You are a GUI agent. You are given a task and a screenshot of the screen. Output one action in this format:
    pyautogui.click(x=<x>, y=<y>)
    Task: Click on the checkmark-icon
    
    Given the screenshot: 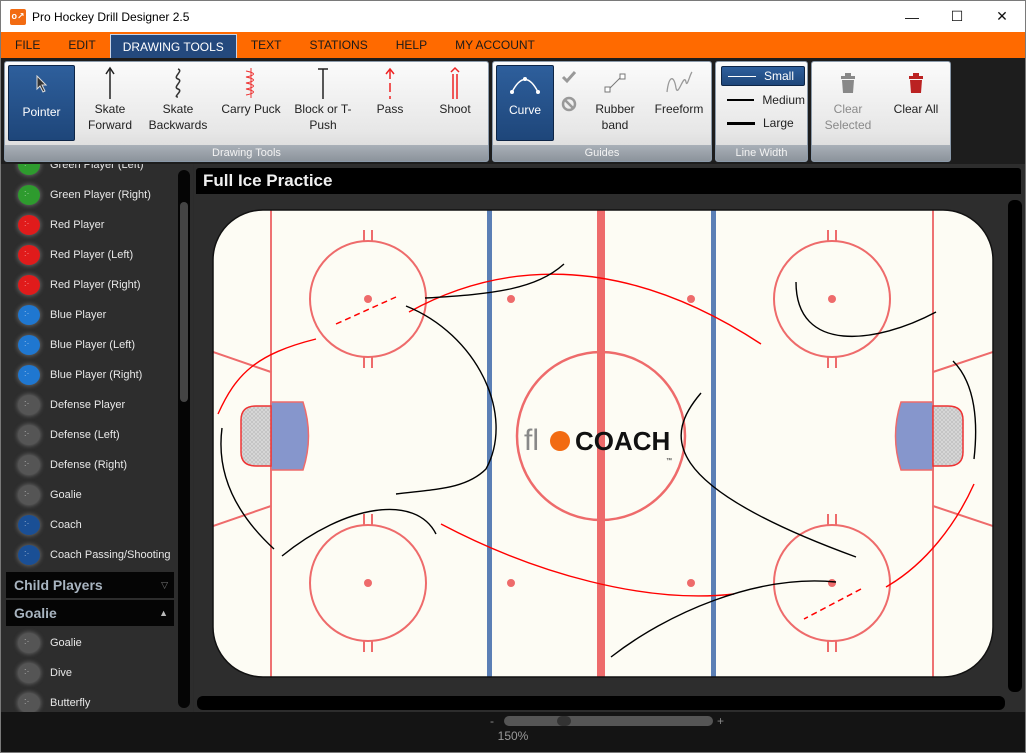 What is the action you would take?
    pyautogui.click(x=569, y=79)
    